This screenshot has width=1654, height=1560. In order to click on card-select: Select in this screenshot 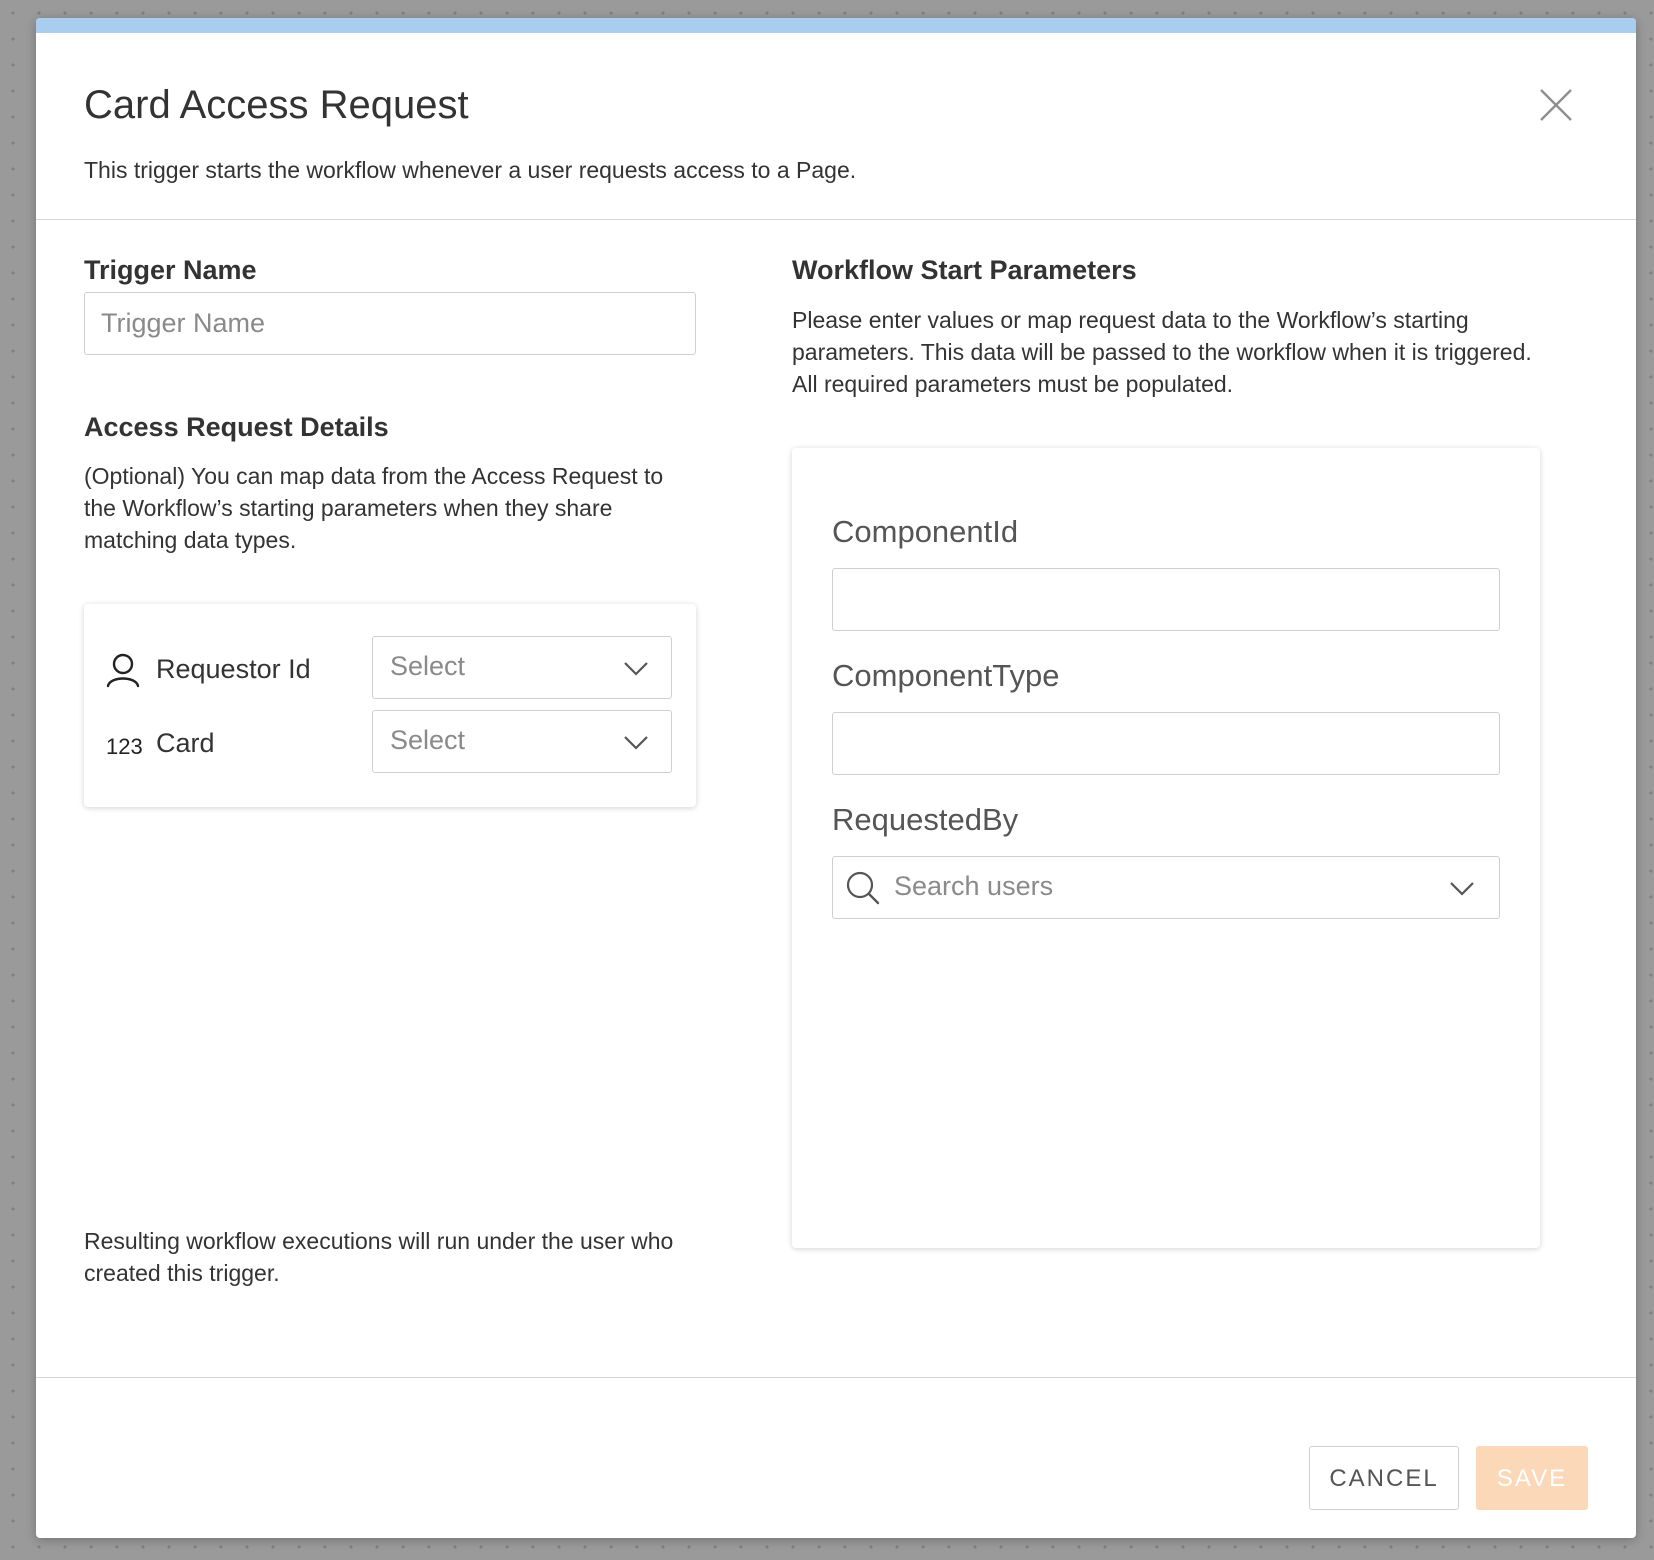, I will do `click(522, 741)`.